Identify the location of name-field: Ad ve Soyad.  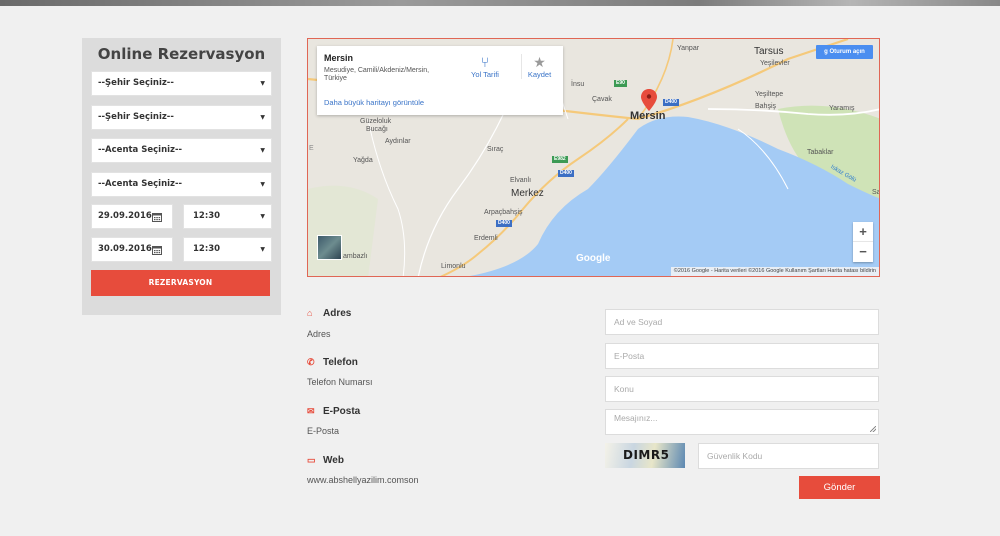
(742, 322).